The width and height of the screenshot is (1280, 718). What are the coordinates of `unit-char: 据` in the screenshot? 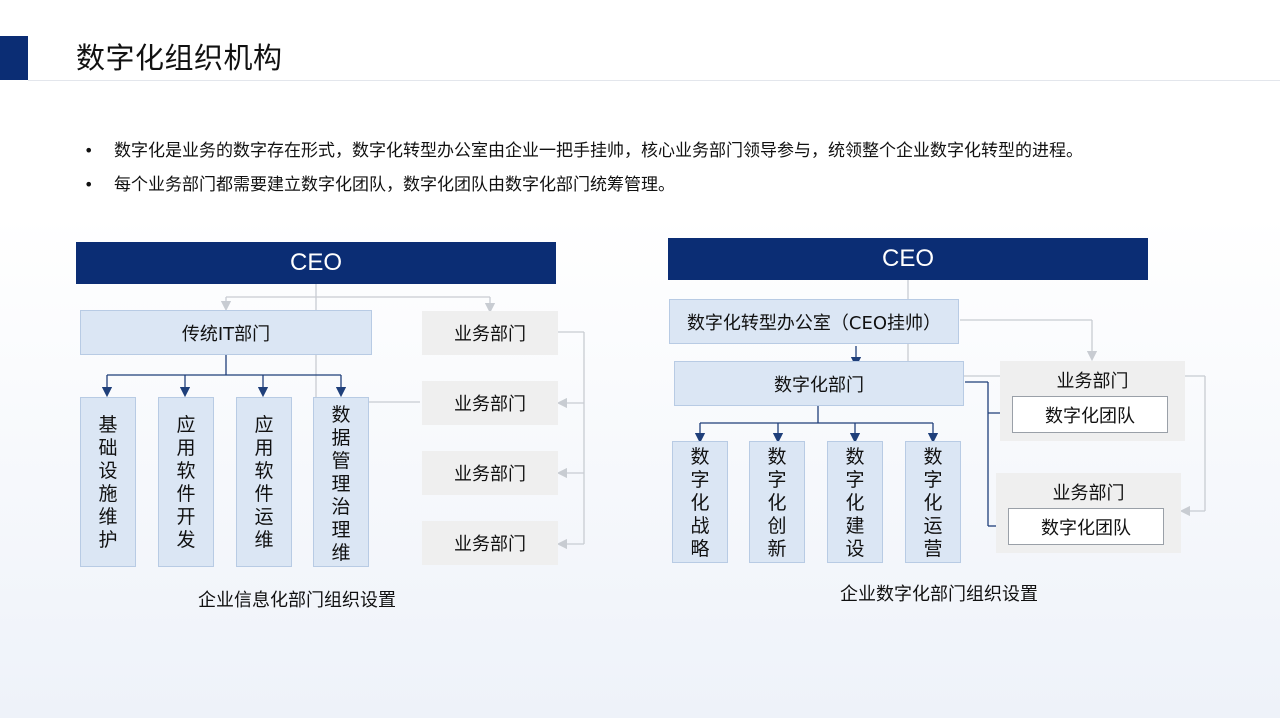 It's located at (341, 438).